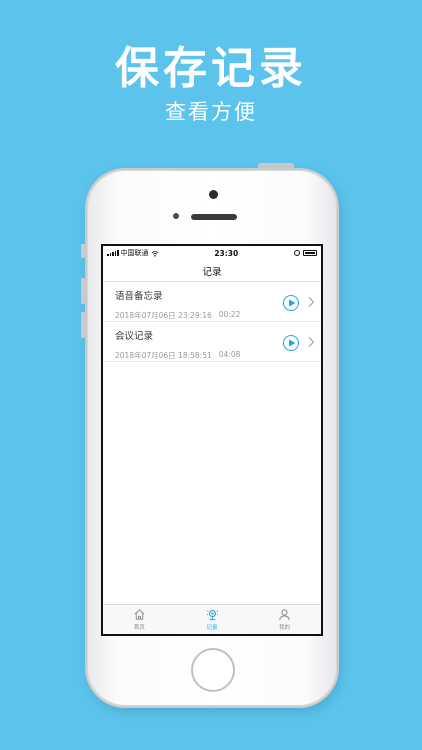 The width and height of the screenshot is (422, 750). I want to click on page-title: 记录, so click(212, 272).